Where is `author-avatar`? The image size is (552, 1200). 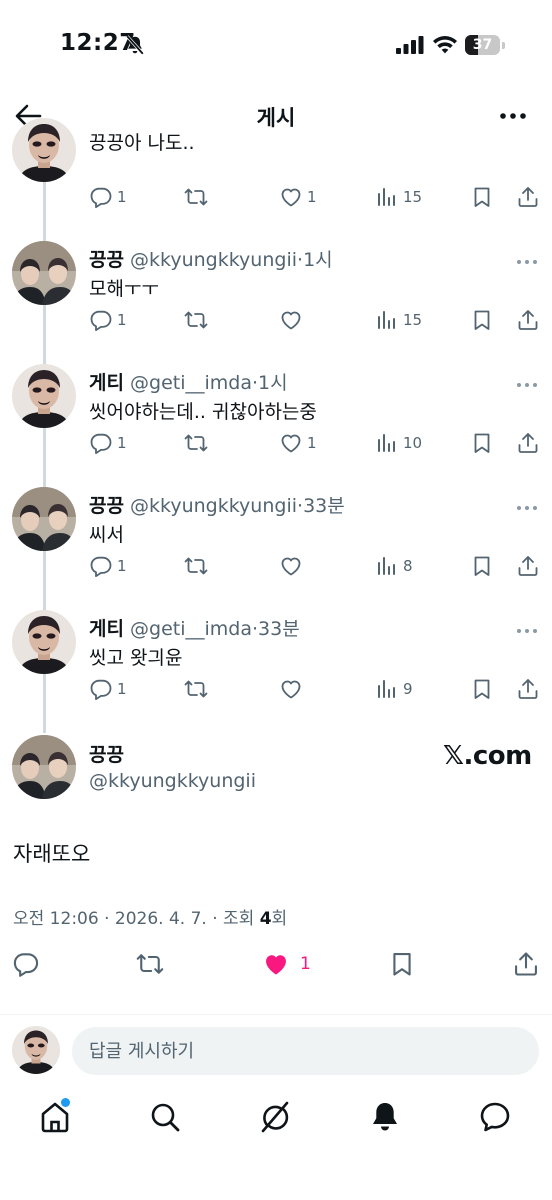
author-avatar is located at coordinates (44, 767).